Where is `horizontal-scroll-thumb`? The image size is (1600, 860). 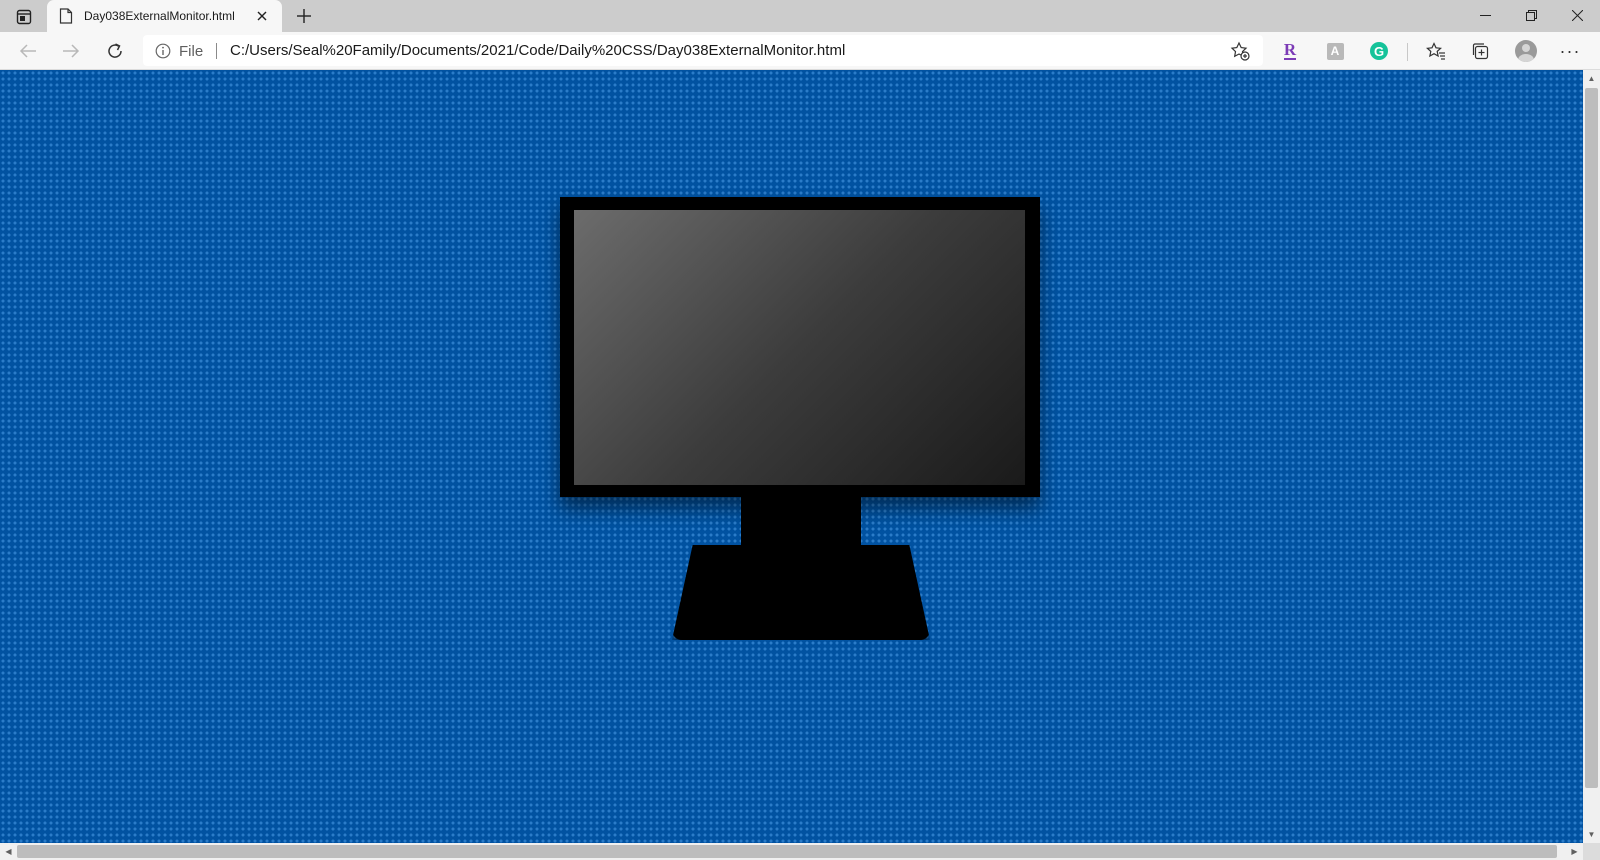 horizontal-scroll-thumb is located at coordinates (787, 851).